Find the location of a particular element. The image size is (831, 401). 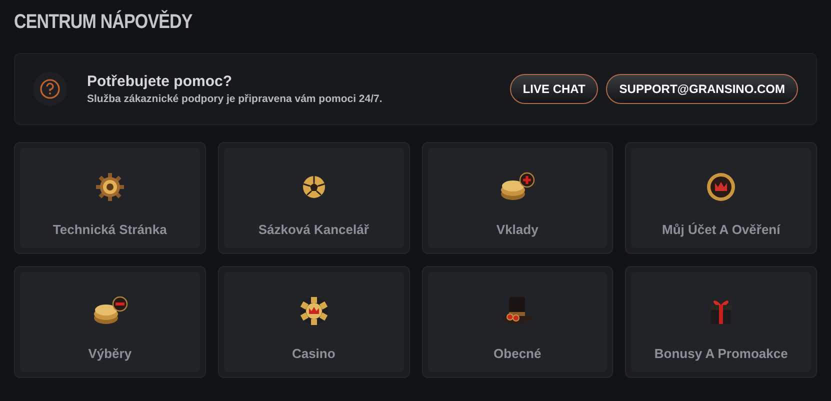

category-card: Technická Stránka is located at coordinates (110, 198).